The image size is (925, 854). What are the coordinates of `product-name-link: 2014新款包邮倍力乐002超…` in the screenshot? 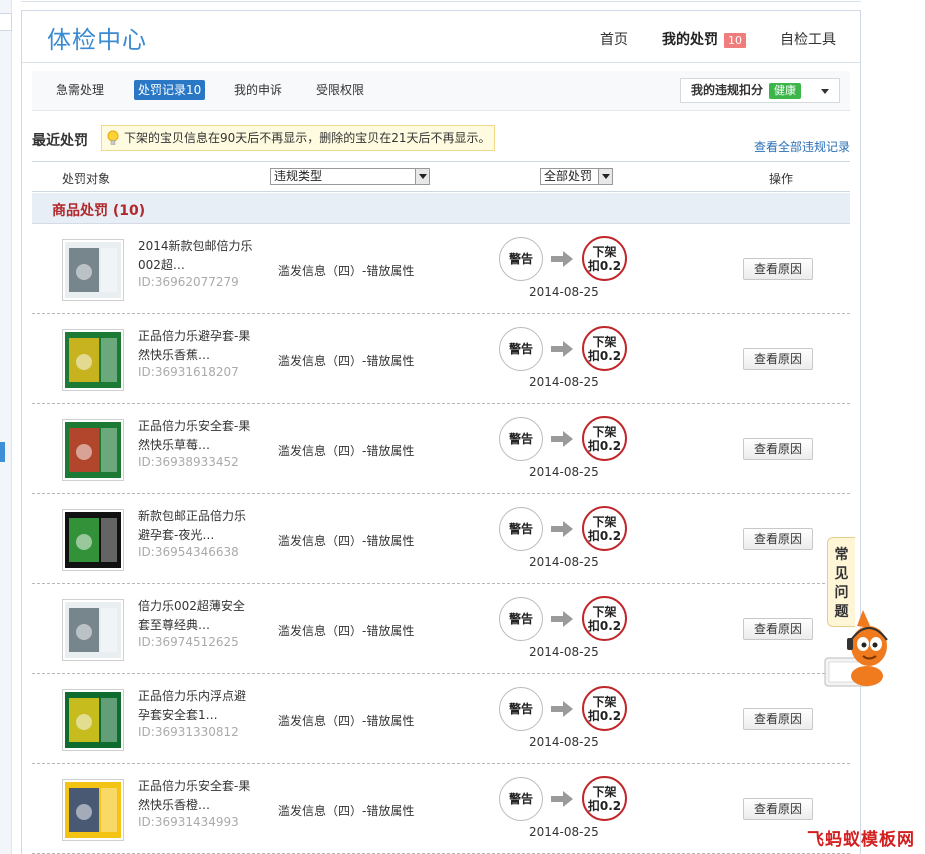 It's located at (195, 256).